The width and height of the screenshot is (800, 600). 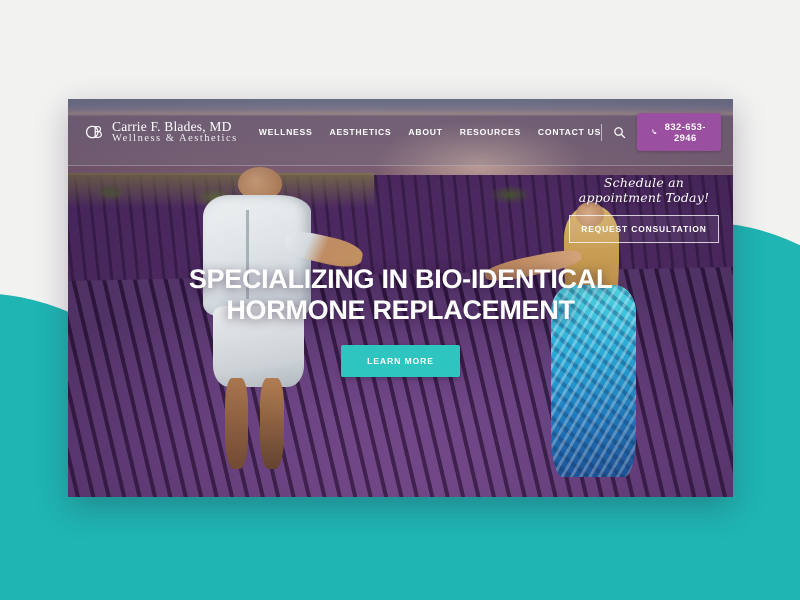 What do you see at coordinates (685, 132) in the screenshot?
I see `phone-number-label: 832-653-2946` at bounding box center [685, 132].